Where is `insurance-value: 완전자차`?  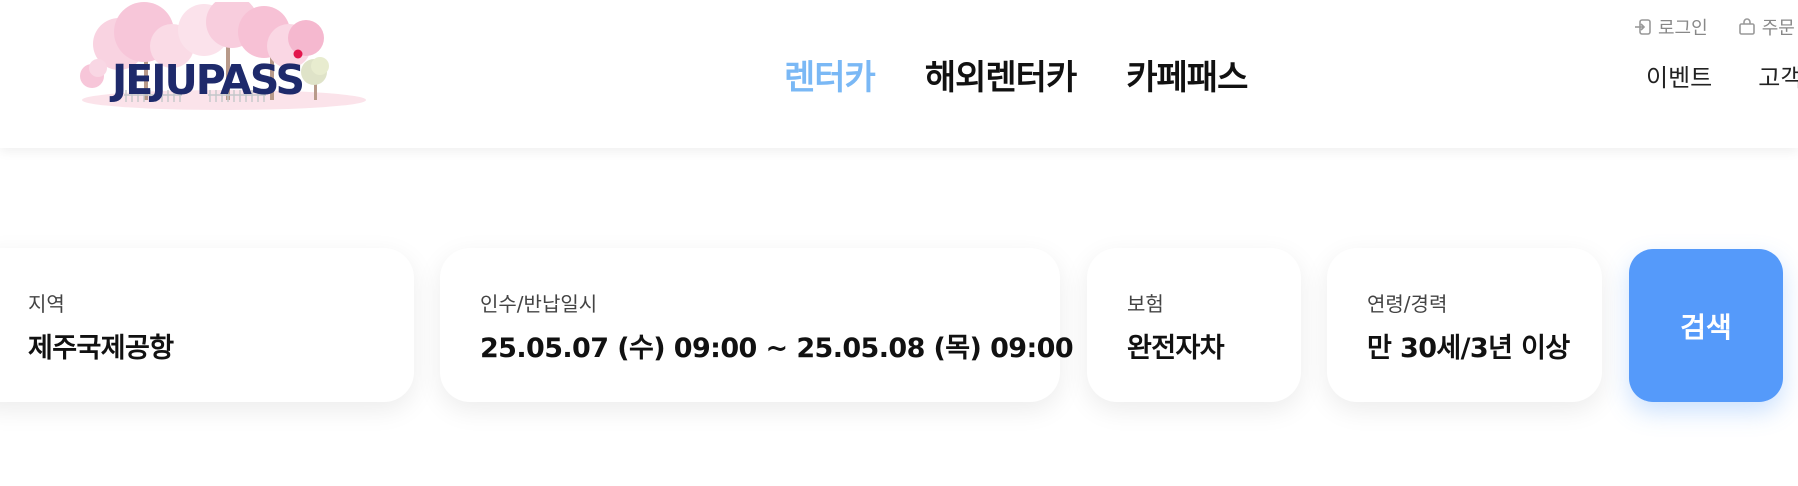
insurance-value: 완전자차 is located at coordinates (1176, 348).